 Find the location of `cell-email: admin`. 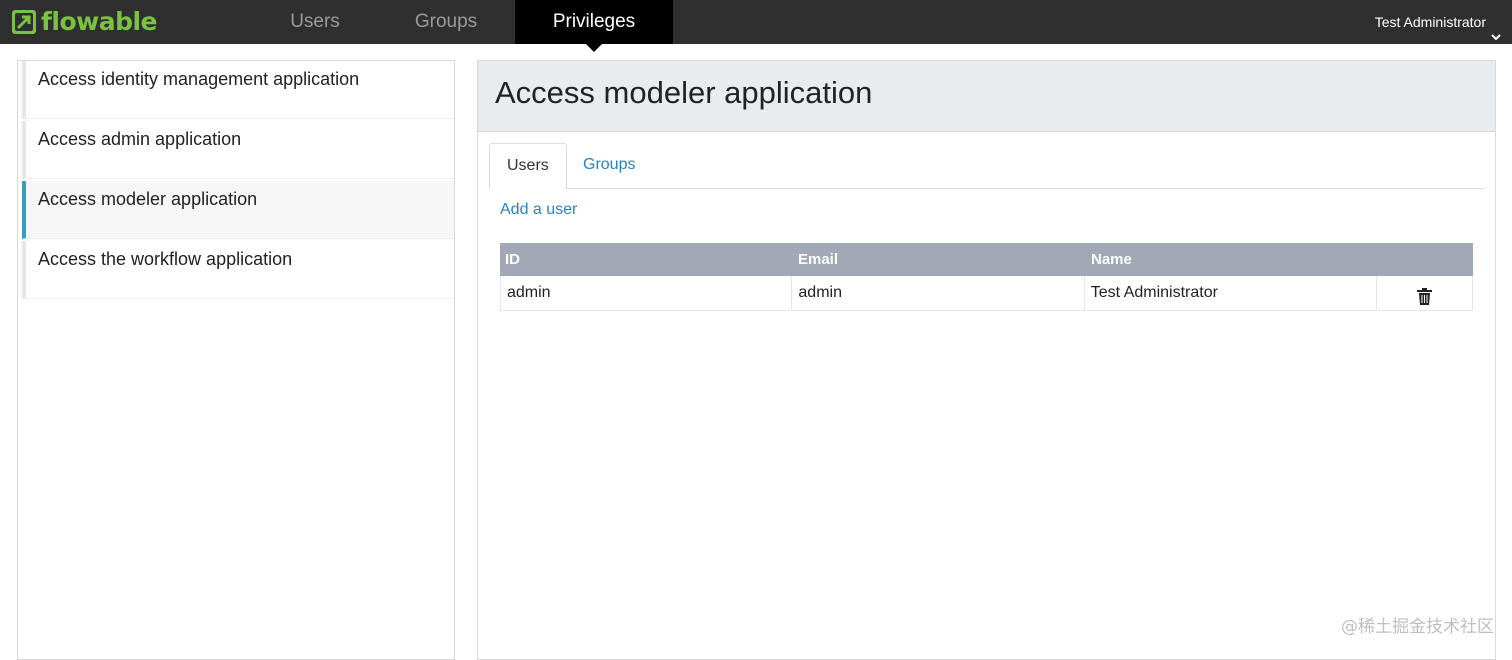

cell-email: admin is located at coordinates (938, 293).